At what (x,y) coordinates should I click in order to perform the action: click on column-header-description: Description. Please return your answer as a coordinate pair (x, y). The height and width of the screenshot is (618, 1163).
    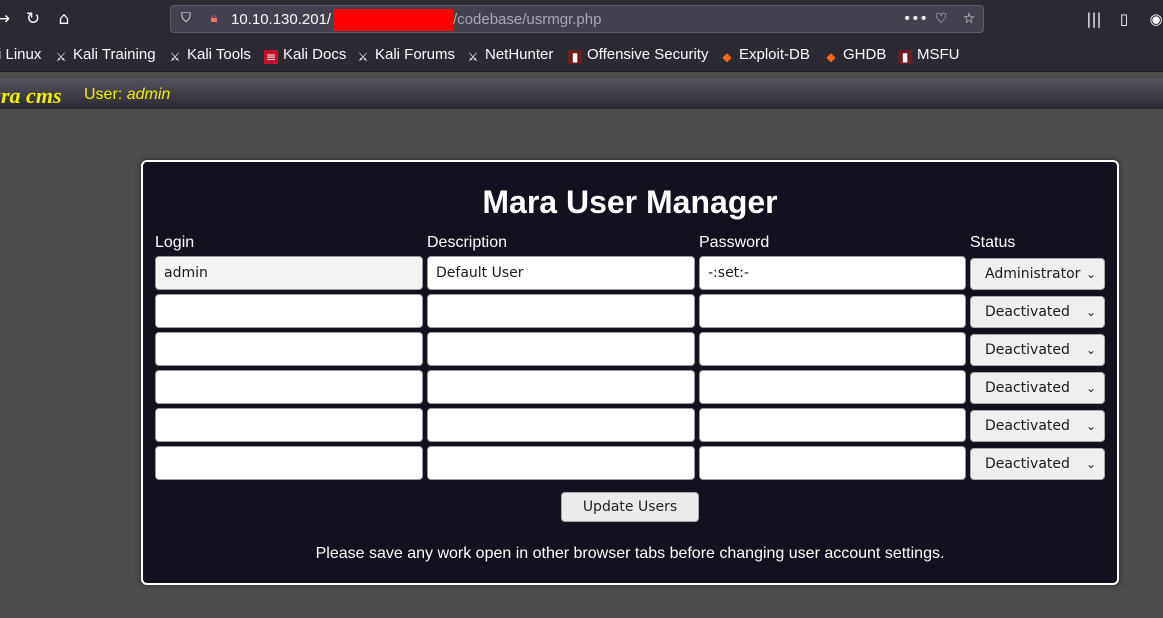
    Looking at the image, I should click on (467, 242).